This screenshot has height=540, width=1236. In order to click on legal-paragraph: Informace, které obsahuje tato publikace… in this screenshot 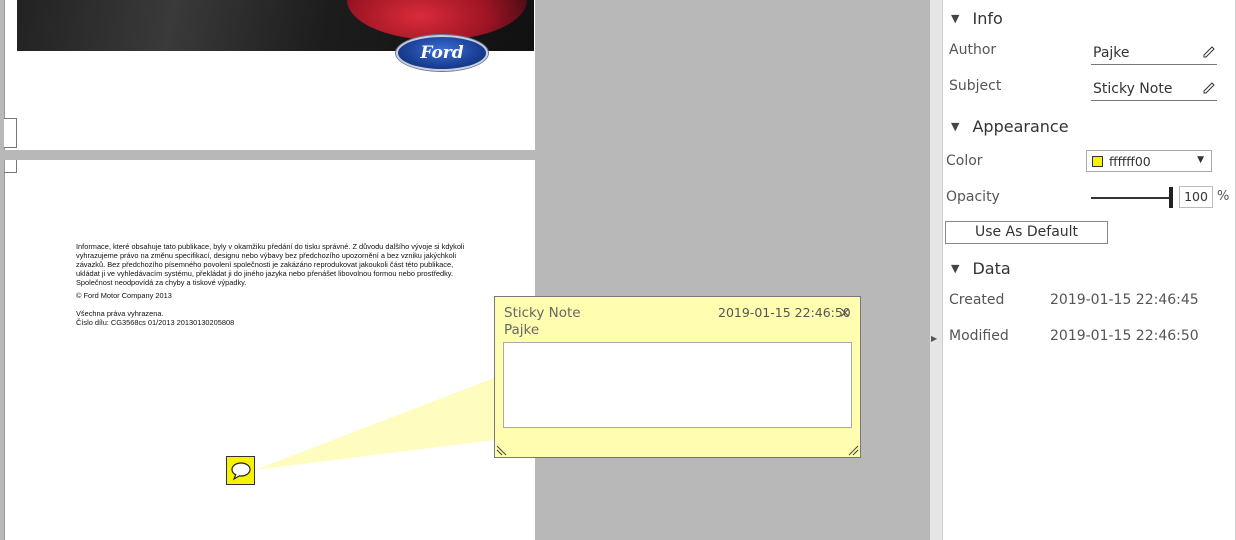, I will do `click(270, 265)`.